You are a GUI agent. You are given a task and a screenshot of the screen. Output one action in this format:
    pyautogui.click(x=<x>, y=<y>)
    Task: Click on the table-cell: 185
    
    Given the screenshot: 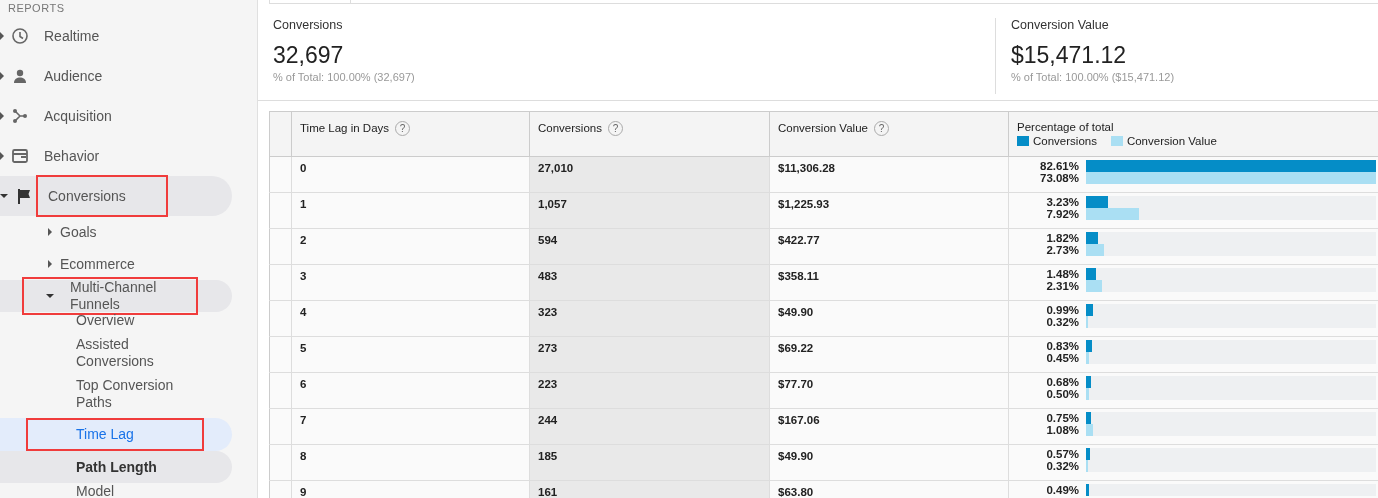 What is the action you would take?
    pyautogui.click(x=649, y=462)
    